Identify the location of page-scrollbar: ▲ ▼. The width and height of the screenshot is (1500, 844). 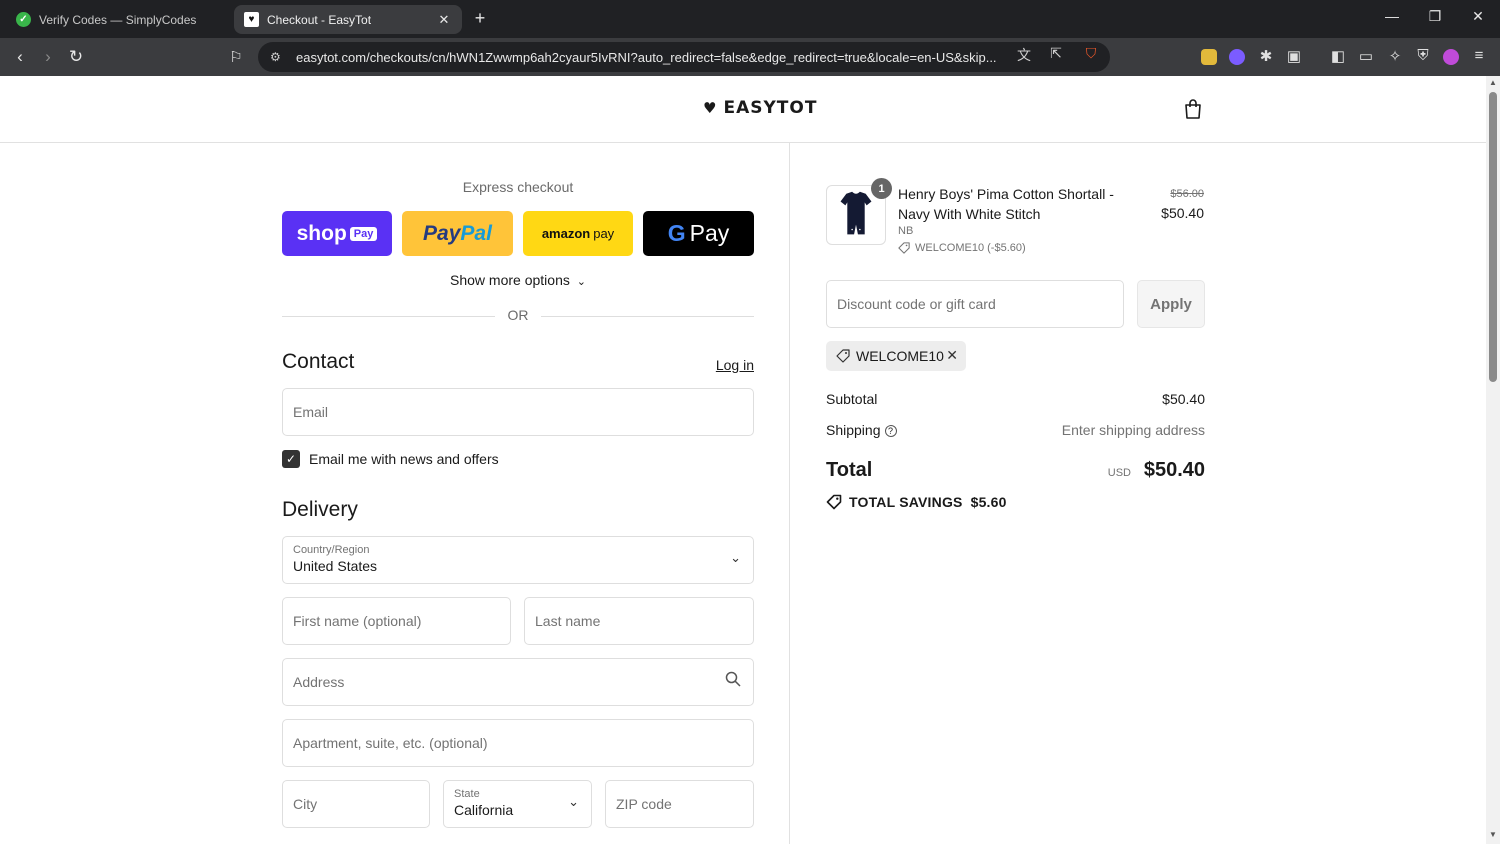
(1493, 460).